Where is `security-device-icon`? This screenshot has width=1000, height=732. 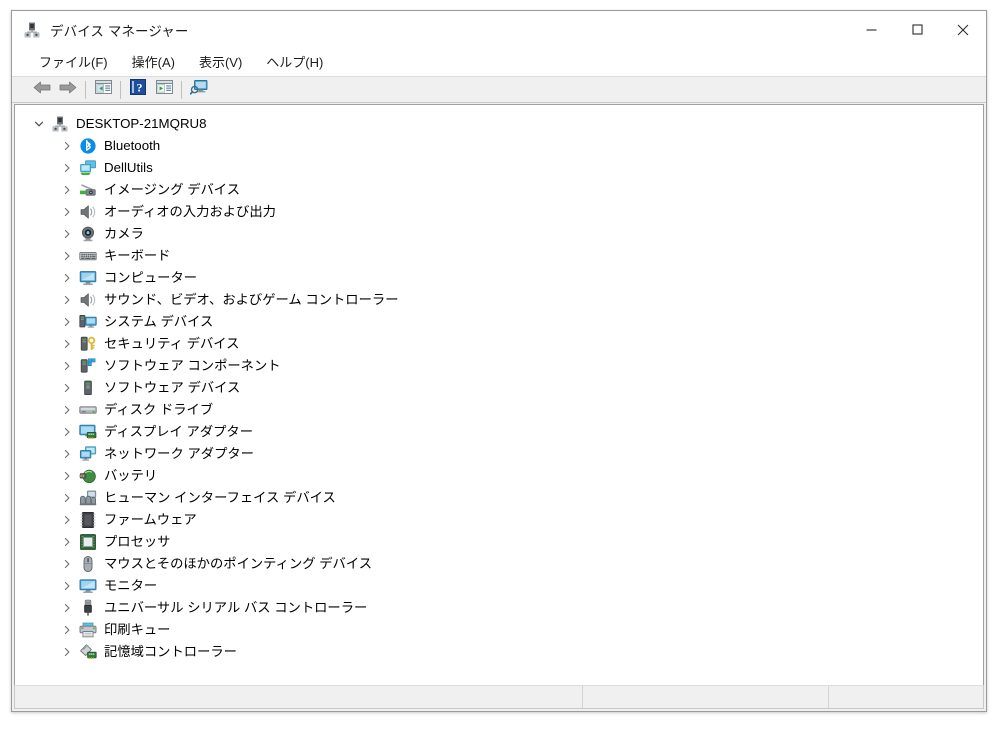 security-device-icon is located at coordinates (88, 344).